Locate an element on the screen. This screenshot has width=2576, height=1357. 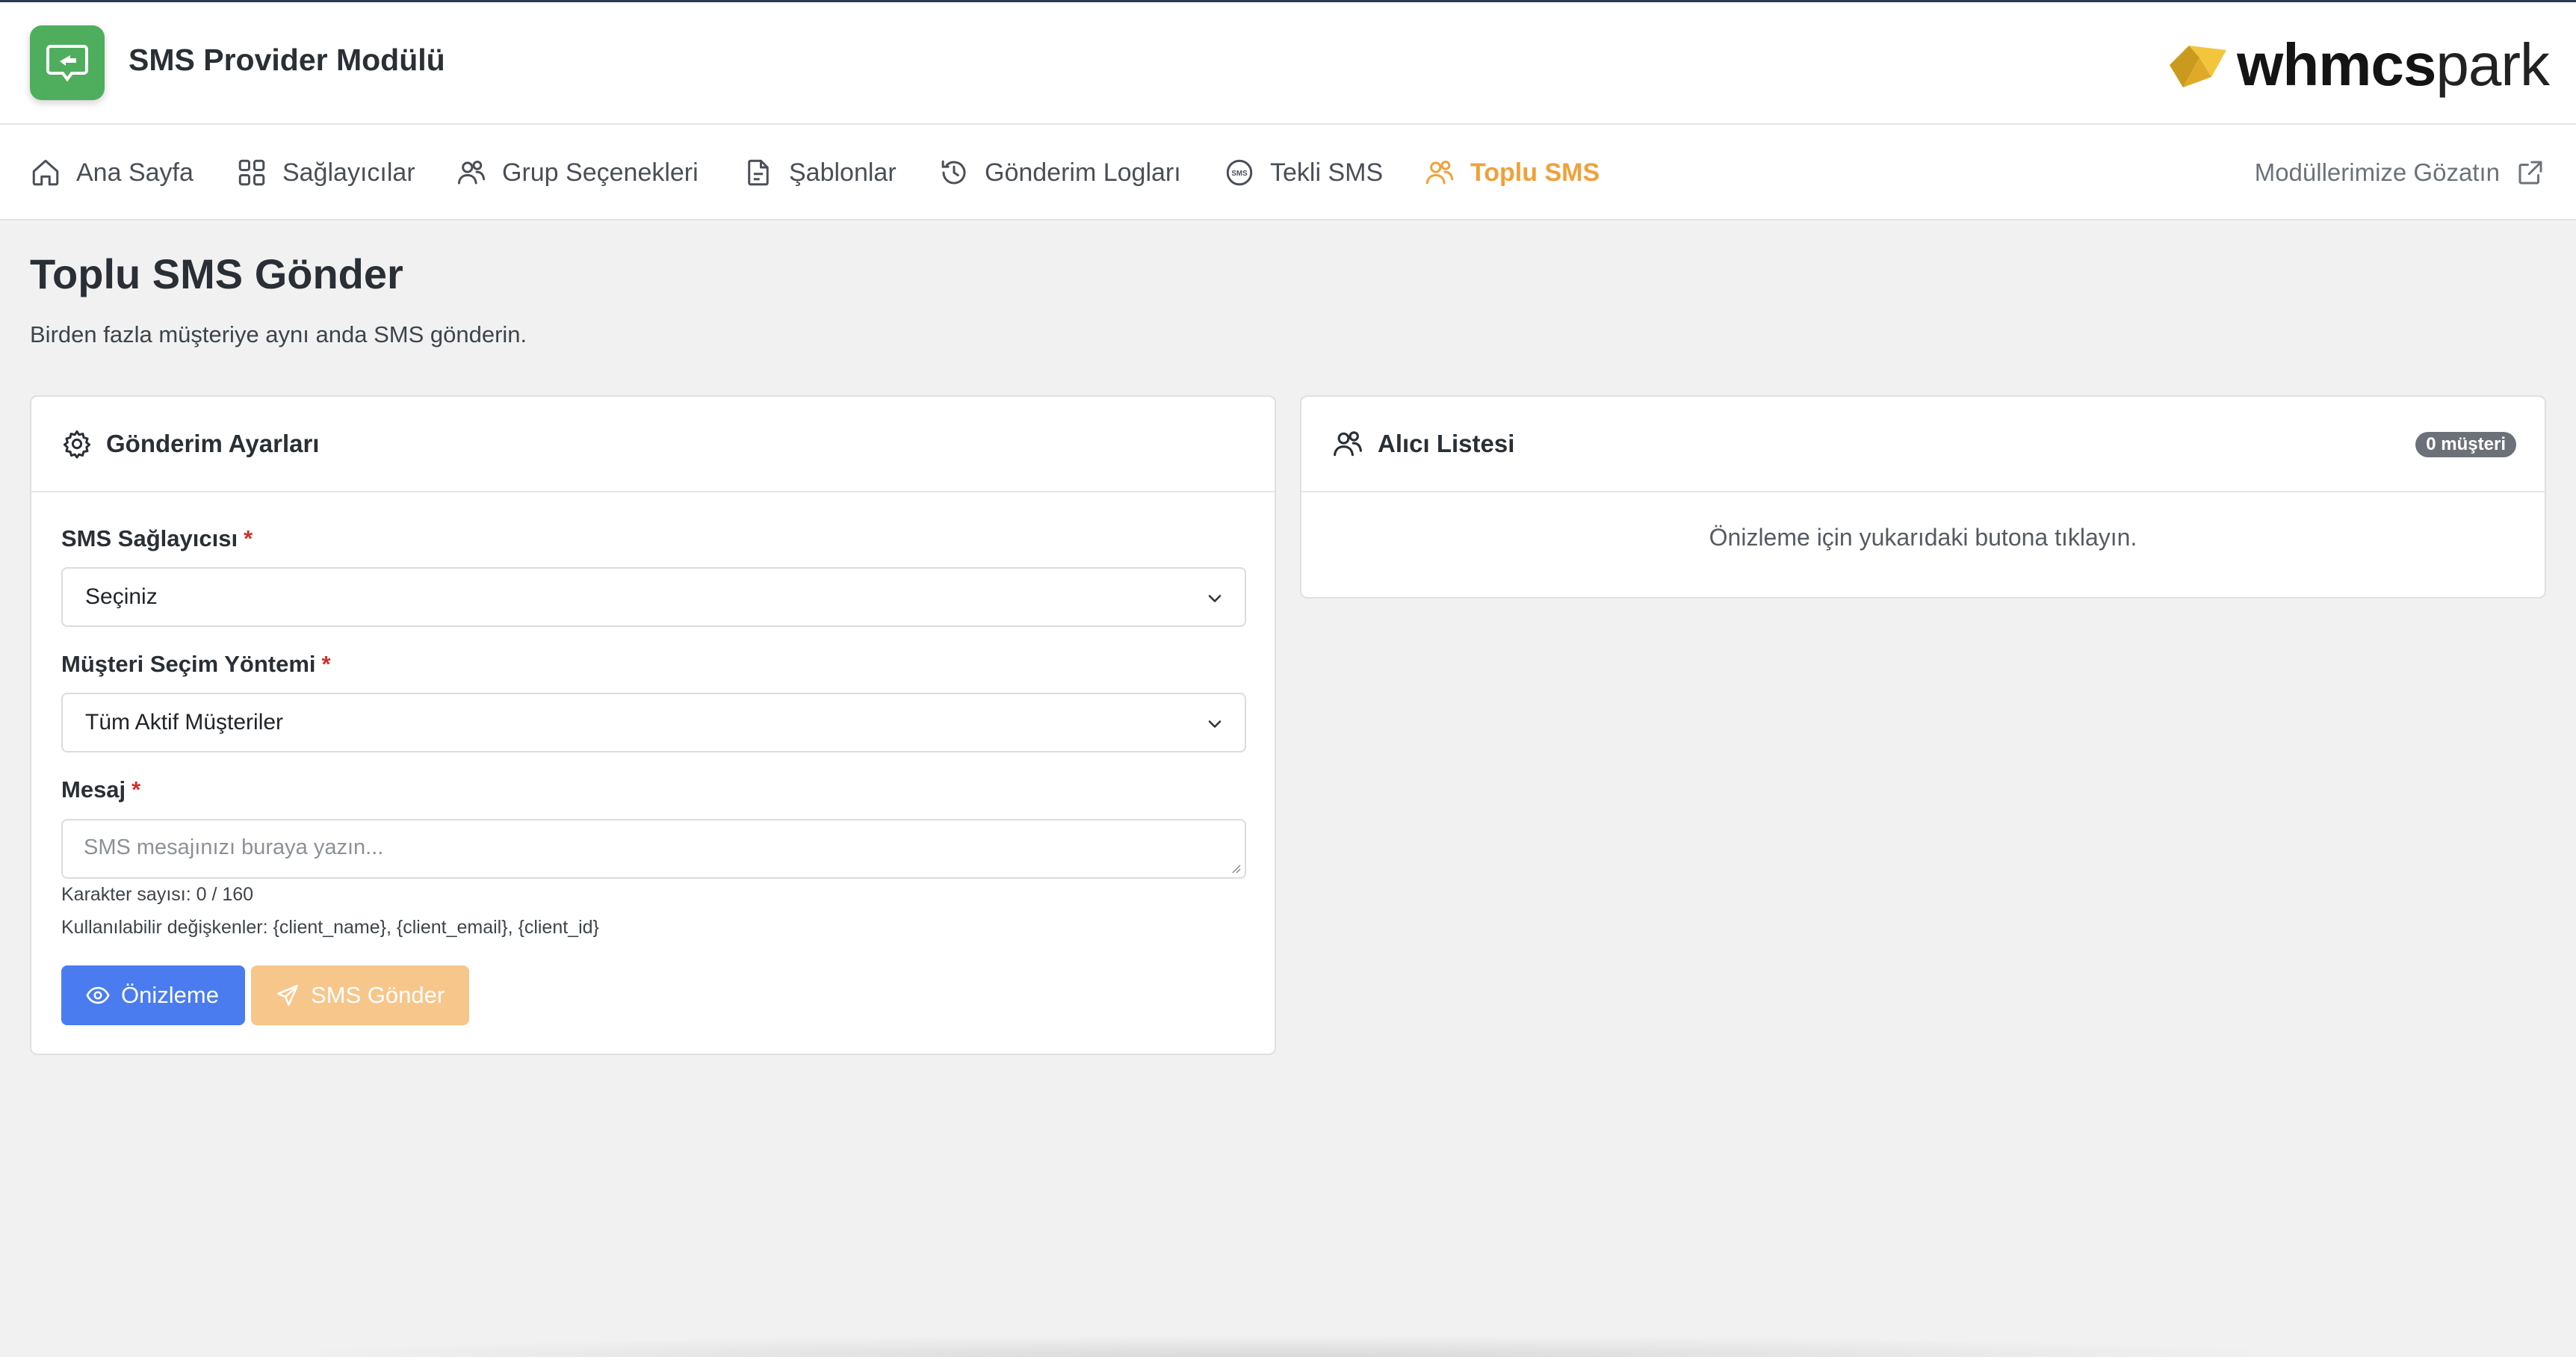
send-button-label: SMS Gönder is located at coordinates (378, 995).